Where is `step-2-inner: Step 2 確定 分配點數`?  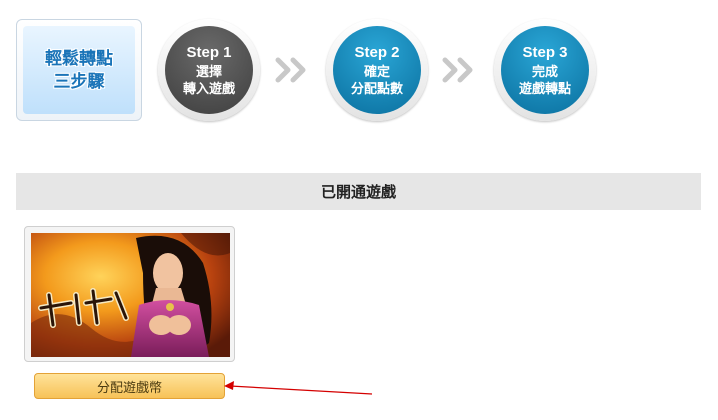
step-2-inner: Step 2 確定 分配點數 is located at coordinates (377, 70).